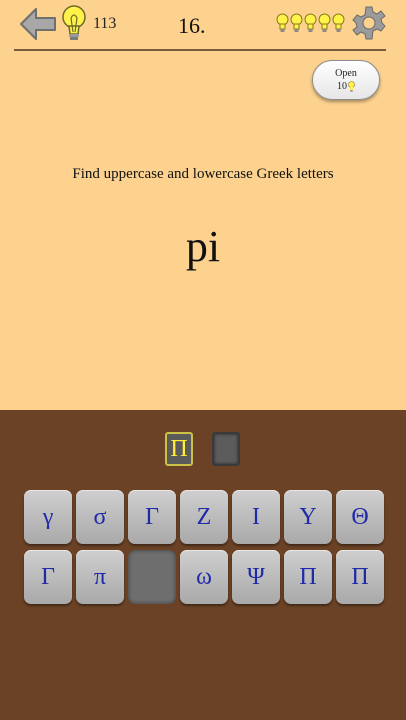  Describe the element at coordinates (179, 449) in the screenshot. I see `answer-slot-1: Π` at that location.